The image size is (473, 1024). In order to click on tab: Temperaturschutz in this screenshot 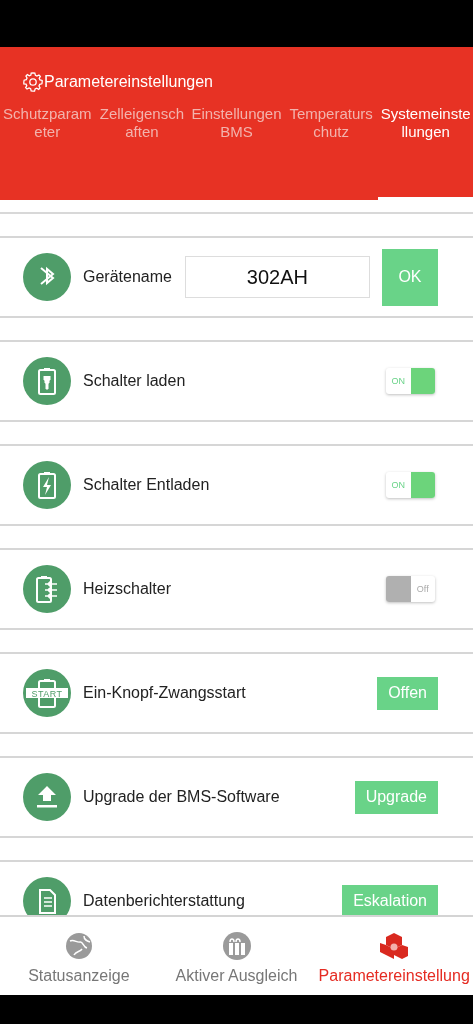, I will do `click(331, 152)`.